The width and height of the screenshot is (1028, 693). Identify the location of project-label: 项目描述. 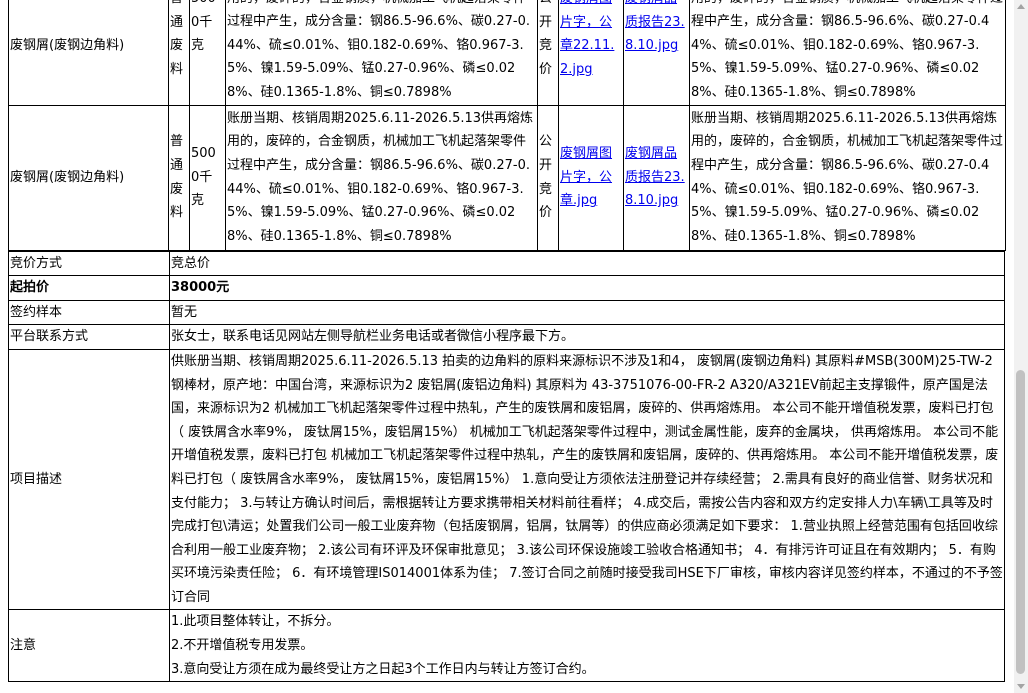
(89, 479).